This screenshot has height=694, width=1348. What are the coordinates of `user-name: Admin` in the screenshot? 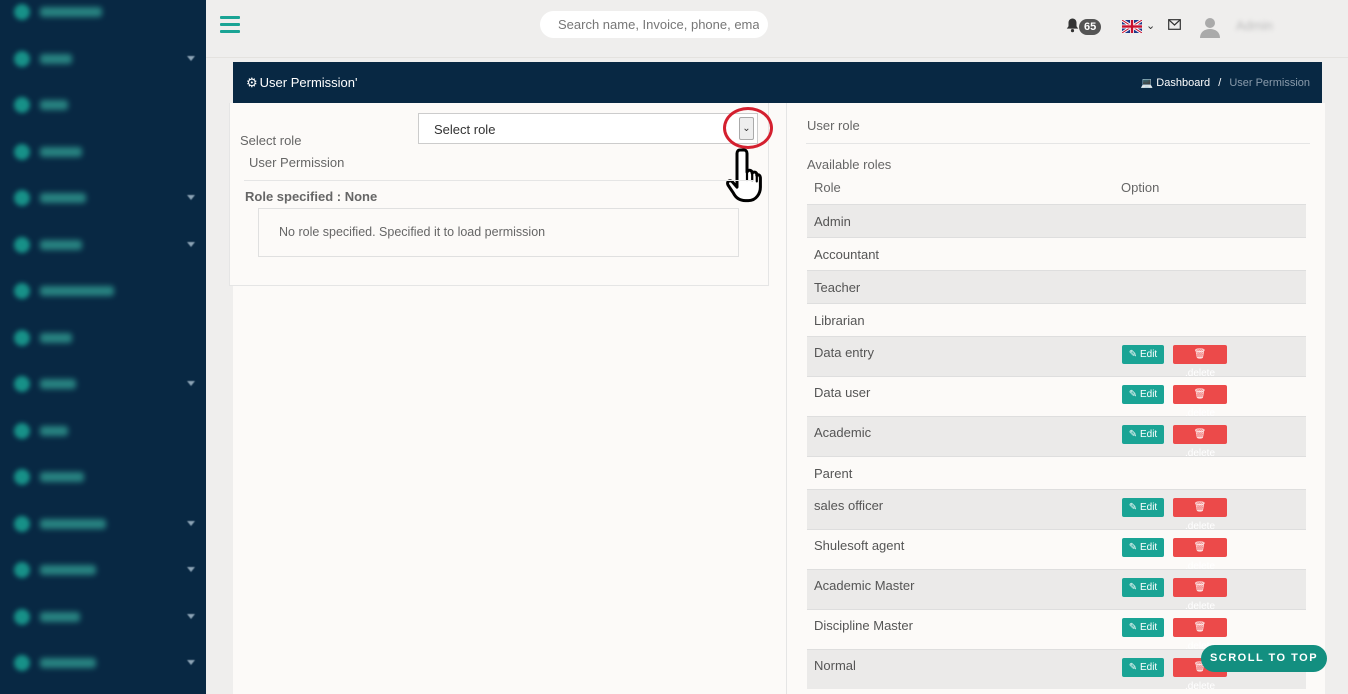 It's located at (1254, 25).